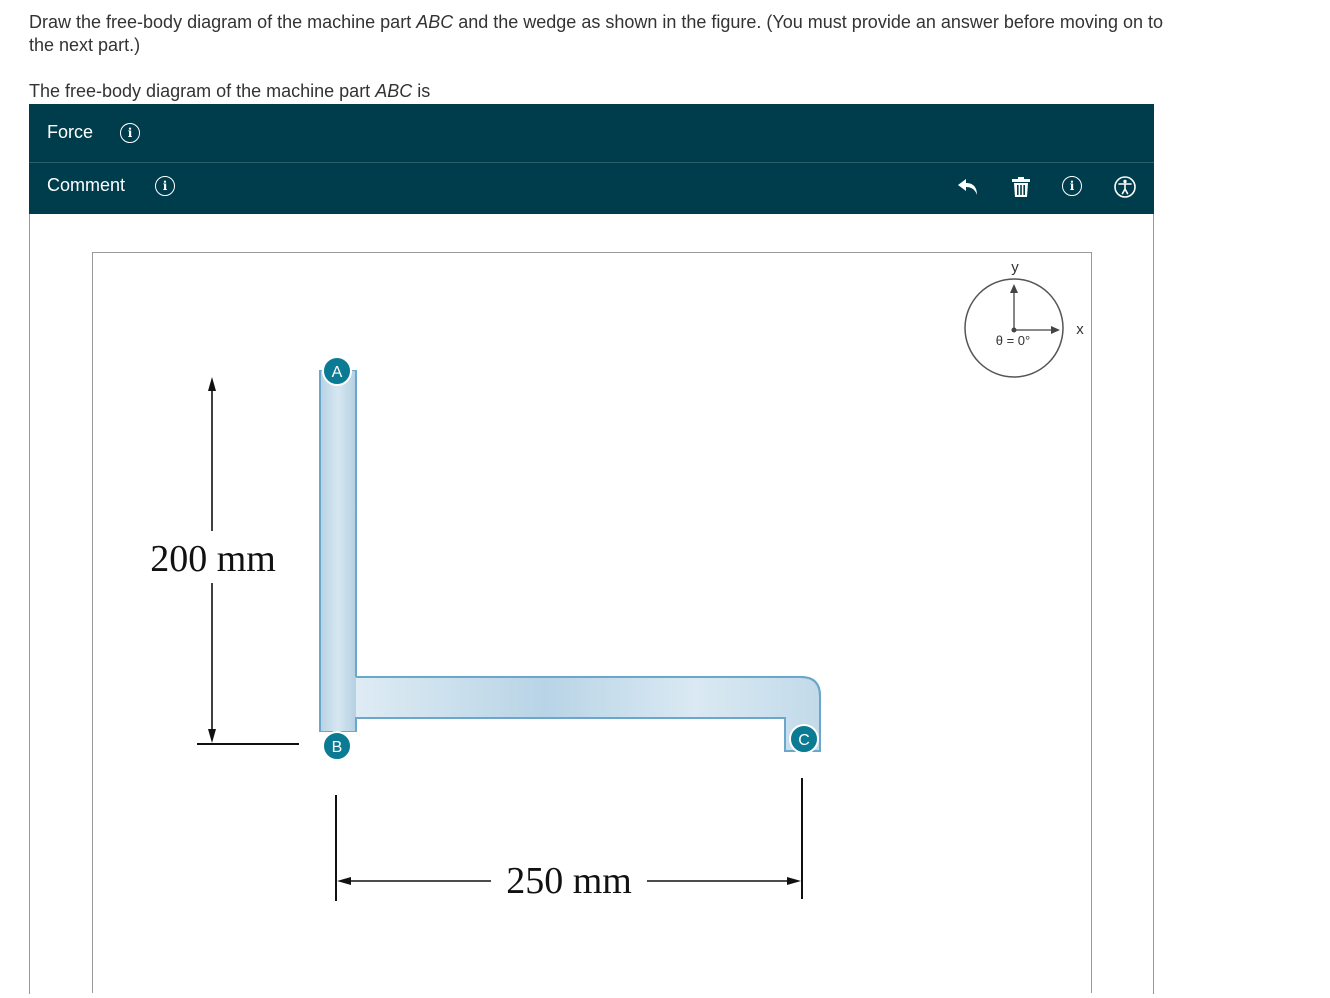 This screenshot has width=1330, height=998. I want to click on trash-icon, so click(1021, 187).